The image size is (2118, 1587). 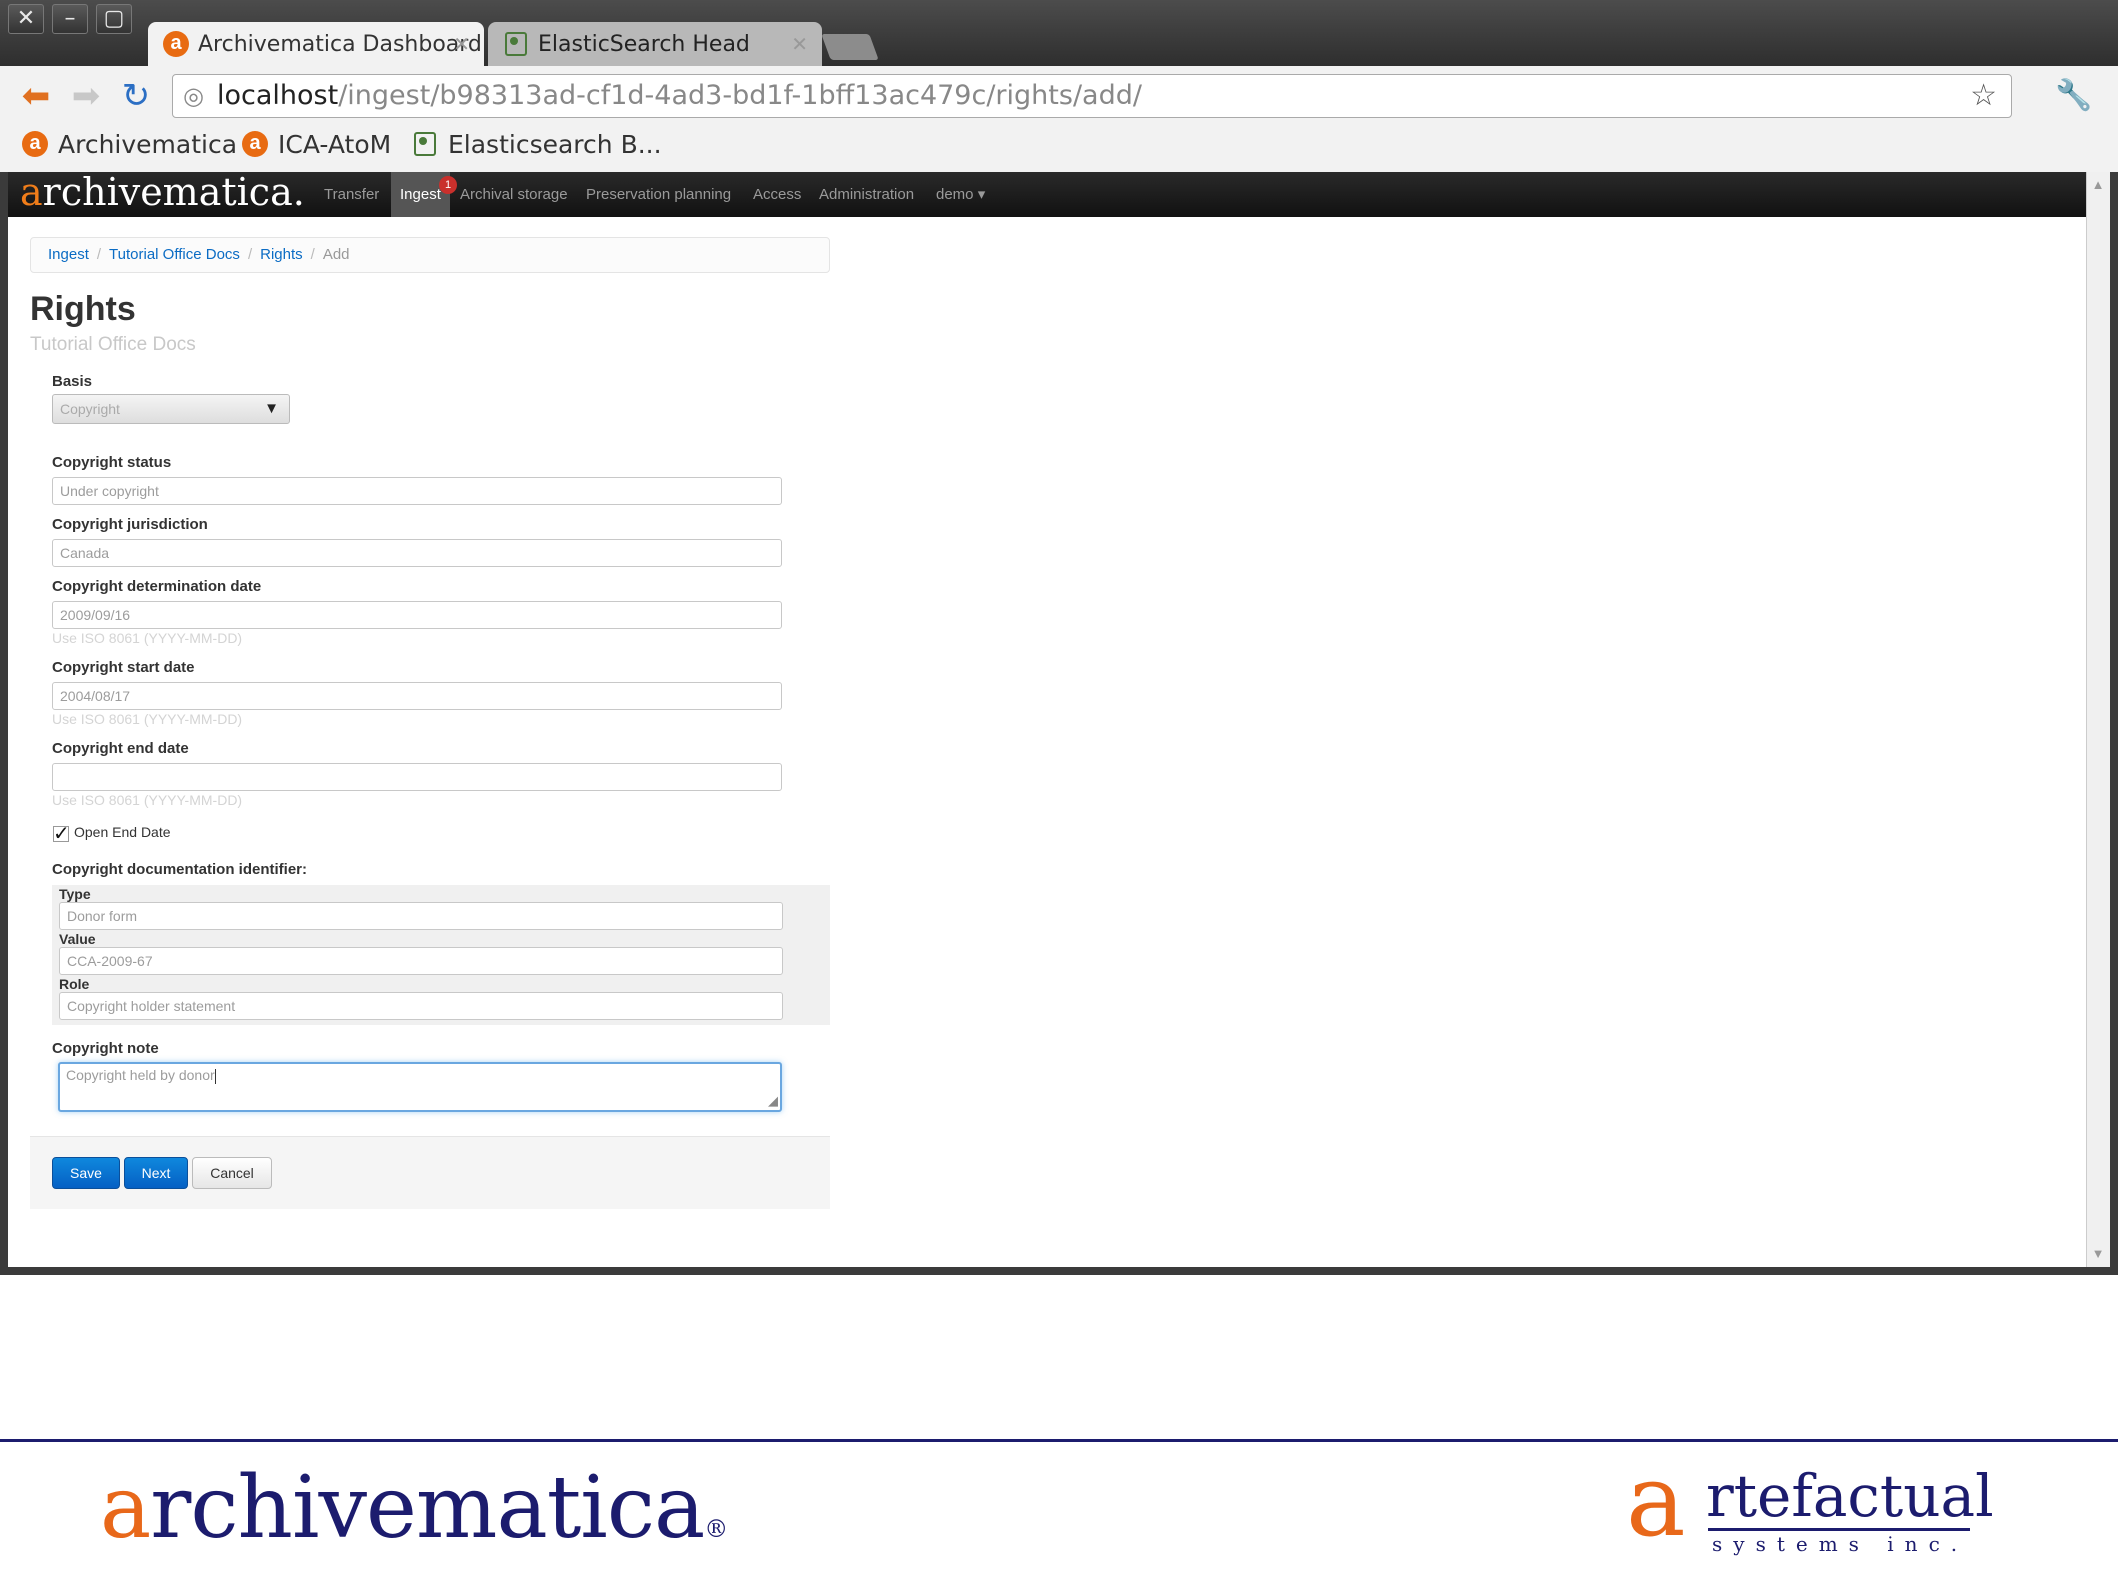 What do you see at coordinates (86, 96) in the screenshot?
I see `forward-arrow-icon: ➡` at bounding box center [86, 96].